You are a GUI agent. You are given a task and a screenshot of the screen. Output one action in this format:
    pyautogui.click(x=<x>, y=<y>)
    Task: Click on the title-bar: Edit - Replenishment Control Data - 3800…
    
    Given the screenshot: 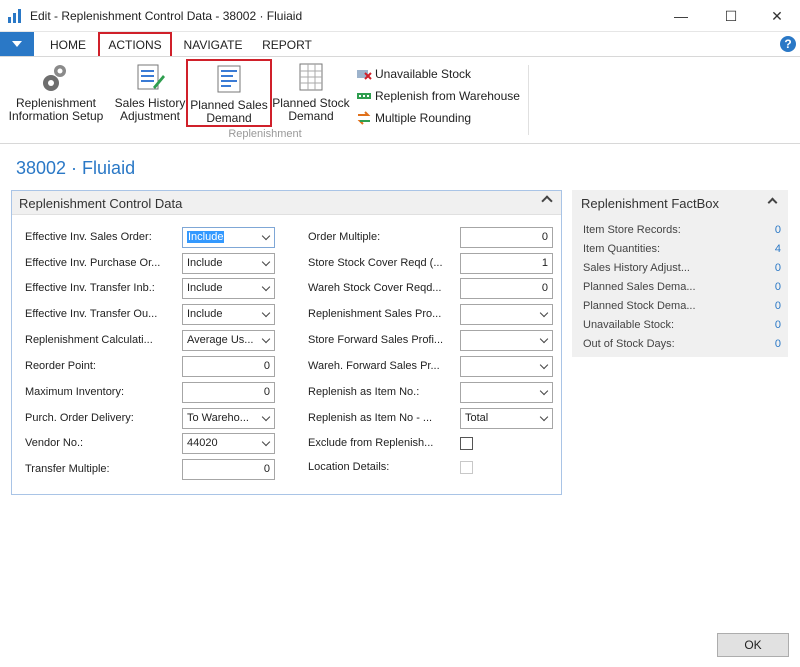 What is the action you would take?
    pyautogui.click(x=400, y=16)
    